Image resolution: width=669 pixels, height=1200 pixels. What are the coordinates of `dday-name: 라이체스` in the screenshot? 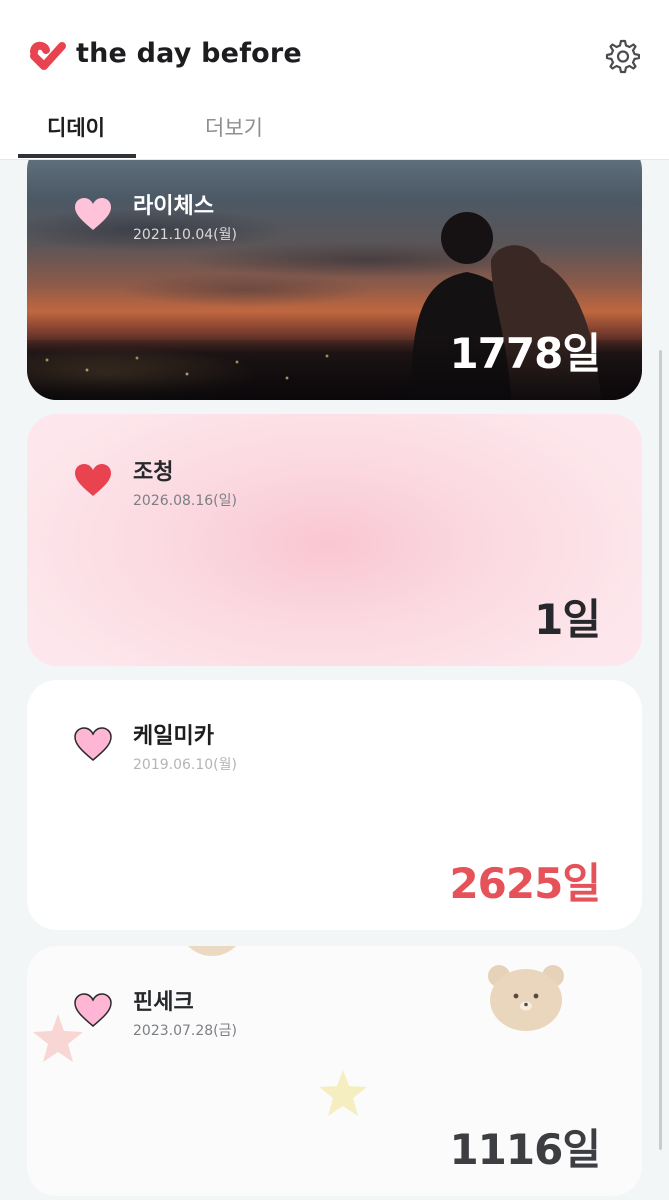 It's located at (173, 206).